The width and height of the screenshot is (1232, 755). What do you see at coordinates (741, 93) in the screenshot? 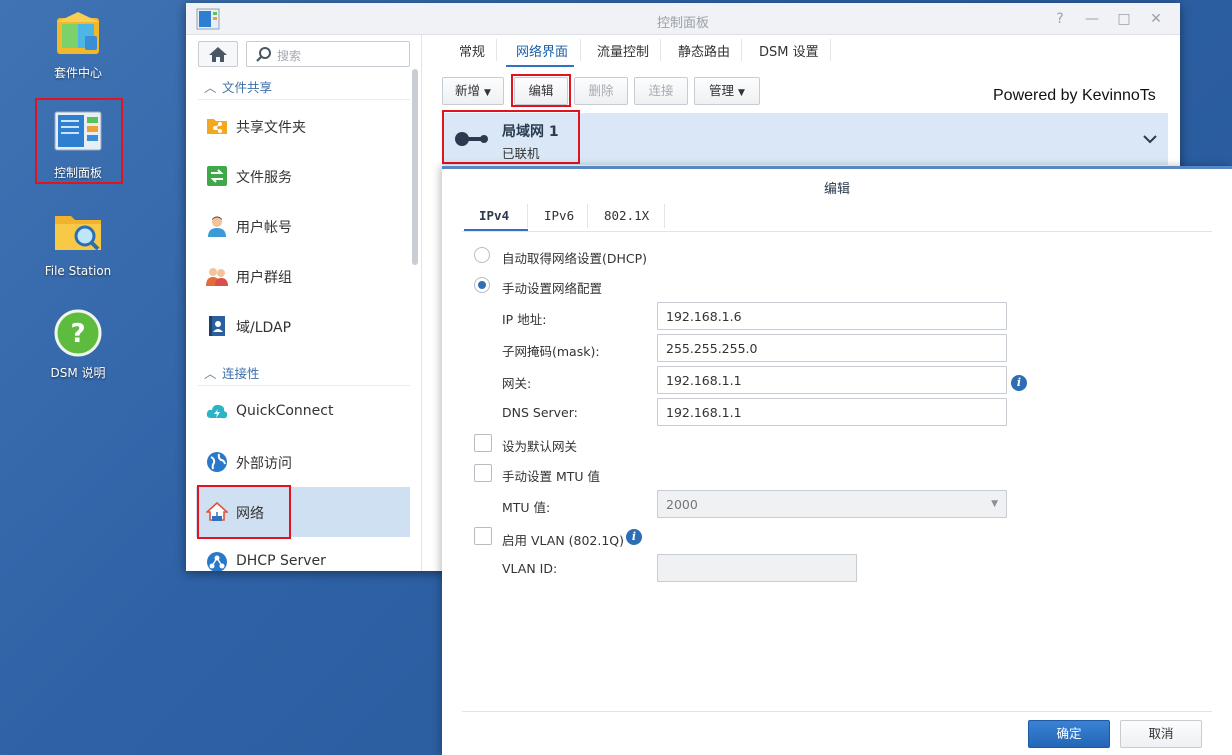
I see `caret-down-icon: ▼` at bounding box center [741, 93].